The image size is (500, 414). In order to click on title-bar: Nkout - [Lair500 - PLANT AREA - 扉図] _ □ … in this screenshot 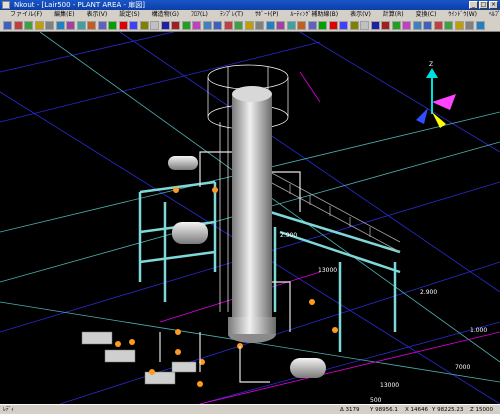, I will do `click(250, 5)`.